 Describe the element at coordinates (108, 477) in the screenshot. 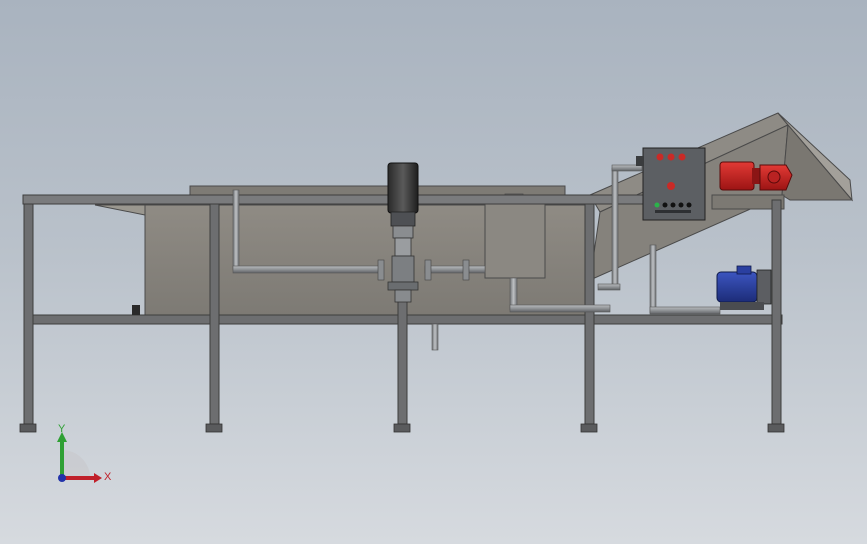

I see `triad-x-label: X` at that location.